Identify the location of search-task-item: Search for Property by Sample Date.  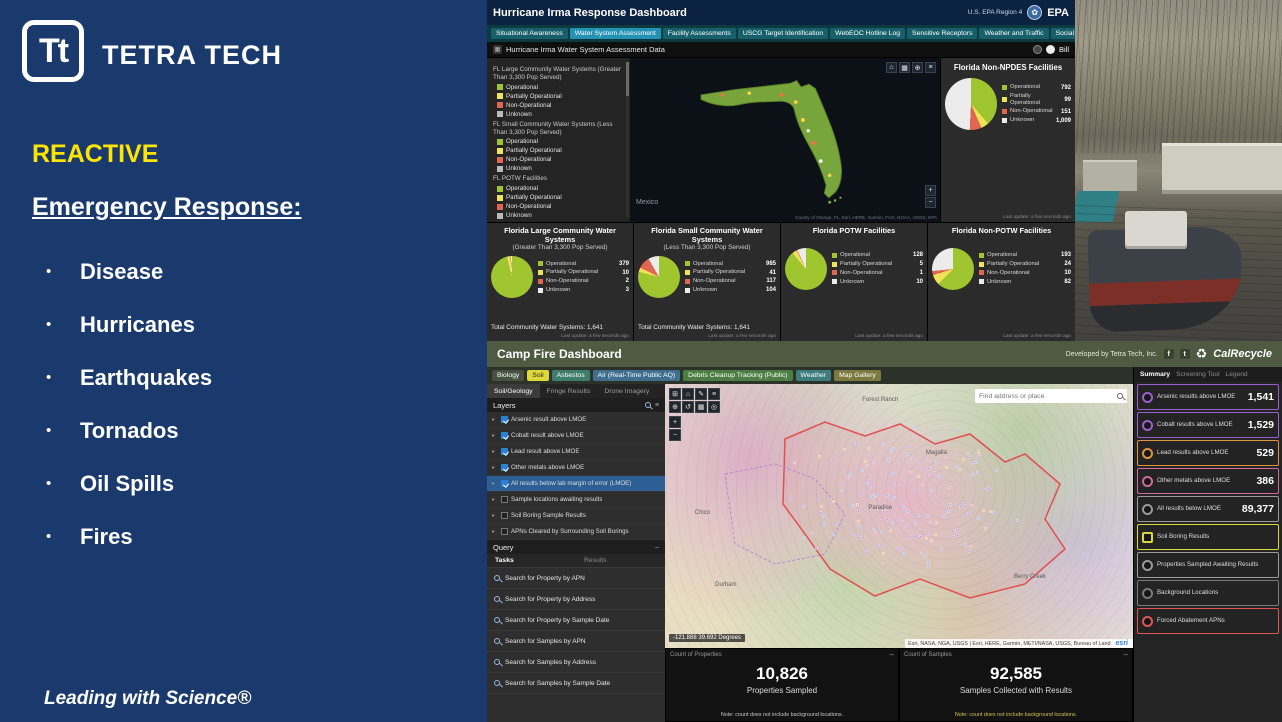
(576, 620).